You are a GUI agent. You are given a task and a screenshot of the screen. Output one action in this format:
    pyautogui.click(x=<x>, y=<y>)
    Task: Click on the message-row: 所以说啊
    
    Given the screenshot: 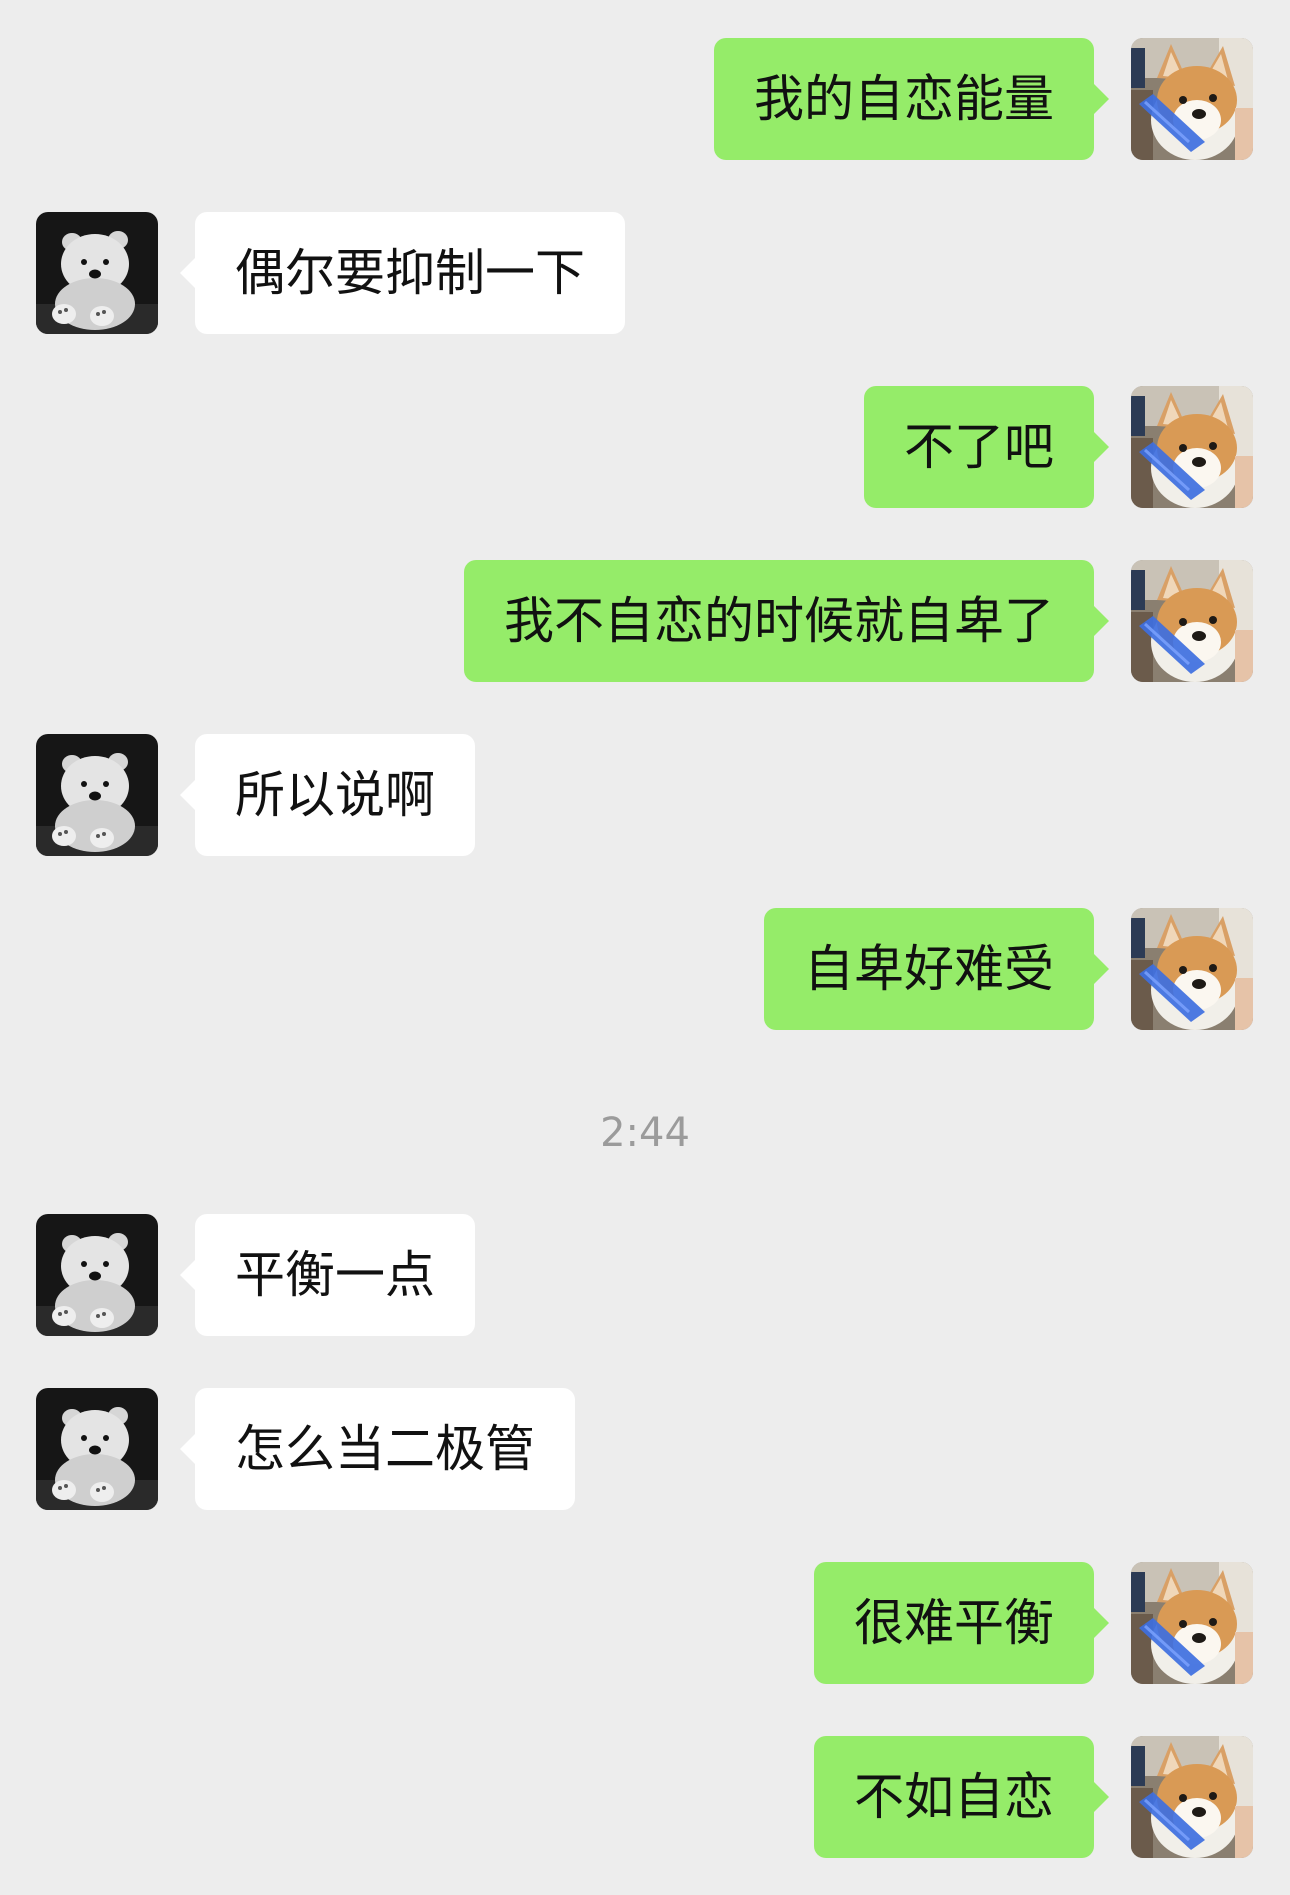 What is the action you would take?
    pyautogui.click(x=645, y=795)
    